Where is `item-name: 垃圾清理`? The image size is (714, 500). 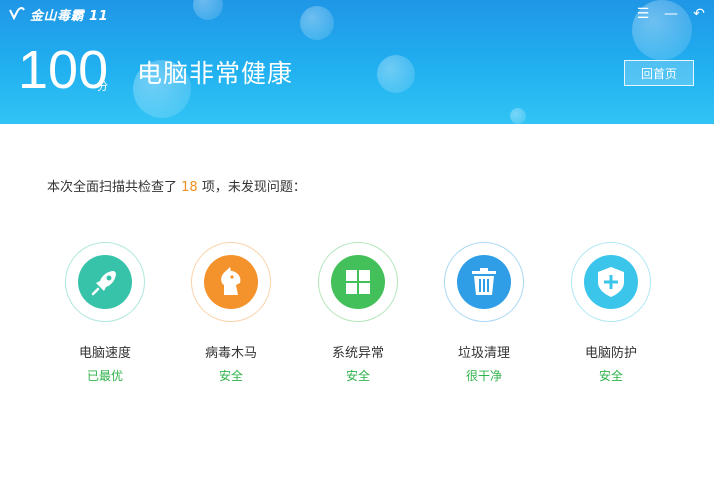 item-name: 垃圾清理 is located at coordinates (483, 353).